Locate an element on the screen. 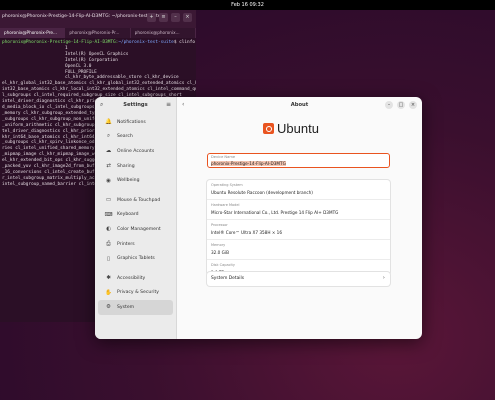 Image resolution: width=495 pixels, height=400 pixels. device-name-value: phoronix-Prestige-14-Flip-AI-D3MTG is located at coordinates (248, 163).